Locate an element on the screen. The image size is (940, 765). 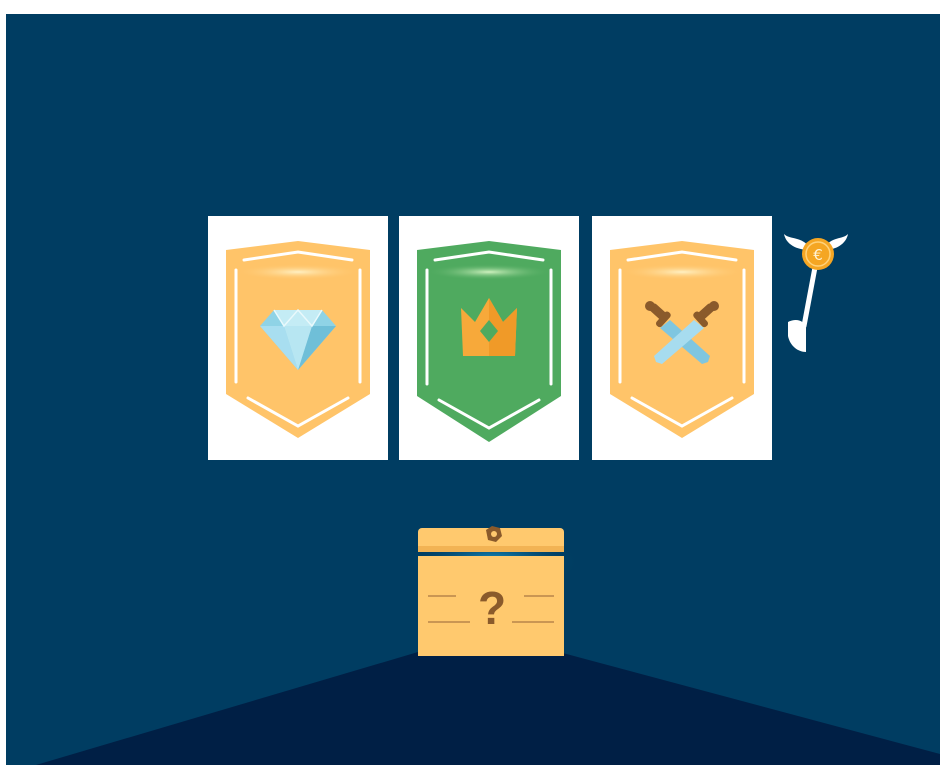
slot-lever: € is located at coordinates (815, 291).